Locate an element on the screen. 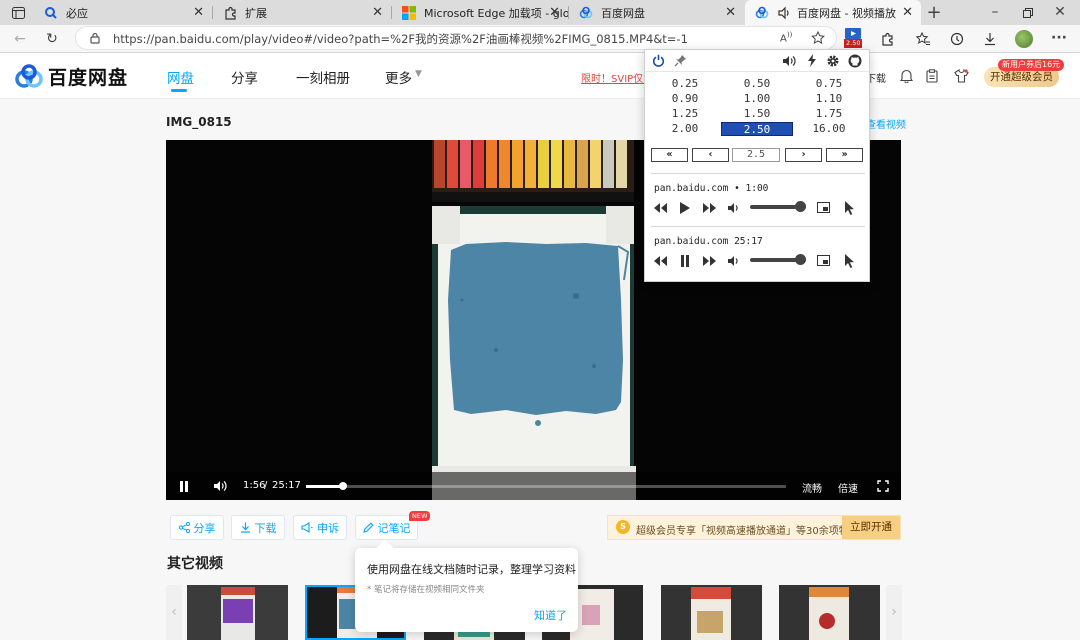  read-aloud-icon: A)) is located at coordinates (786, 37).